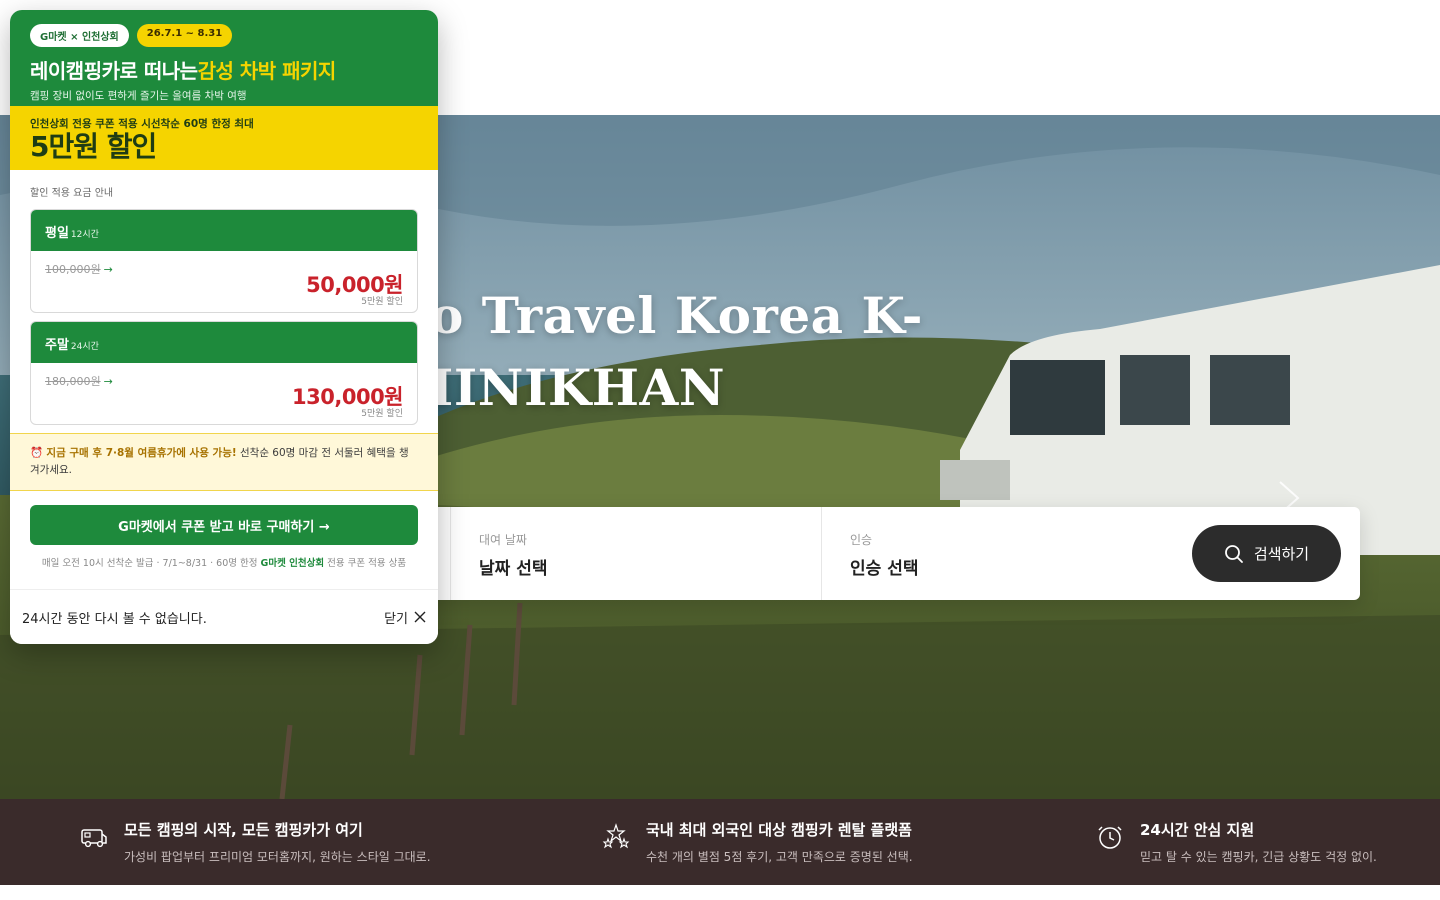 This screenshot has width=1440, height=900. I want to click on search-icon, so click(1233, 553).